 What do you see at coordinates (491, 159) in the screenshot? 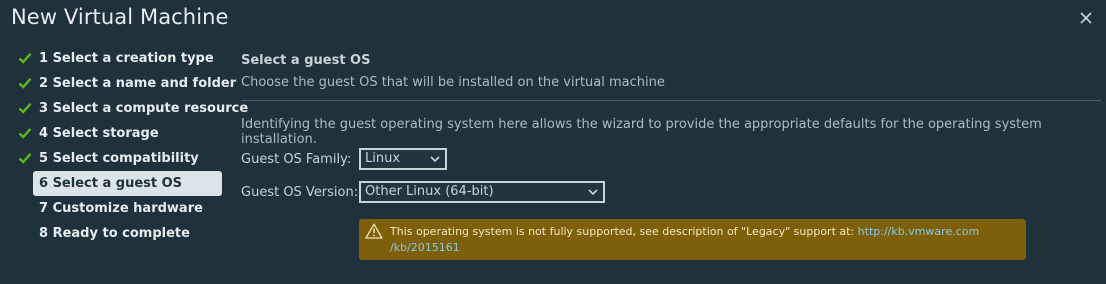
I see `os-family-row: Guest OS Family: Linux` at bounding box center [491, 159].